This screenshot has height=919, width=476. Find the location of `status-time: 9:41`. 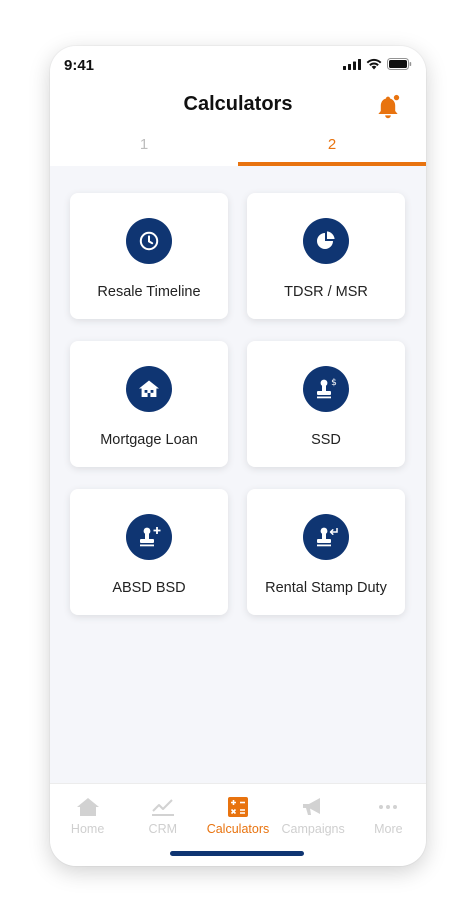

status-time: 9:41 is located at coordinates (79, 65).